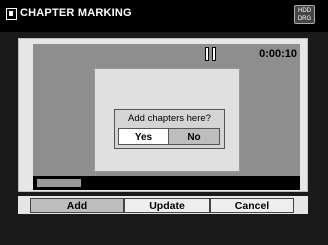 Image resolution: width=328 pixels, height=245 pixels. Describe the element at coordinates (304, 11) in the screenshot. I see `badge-line-1: HDD` at that location.